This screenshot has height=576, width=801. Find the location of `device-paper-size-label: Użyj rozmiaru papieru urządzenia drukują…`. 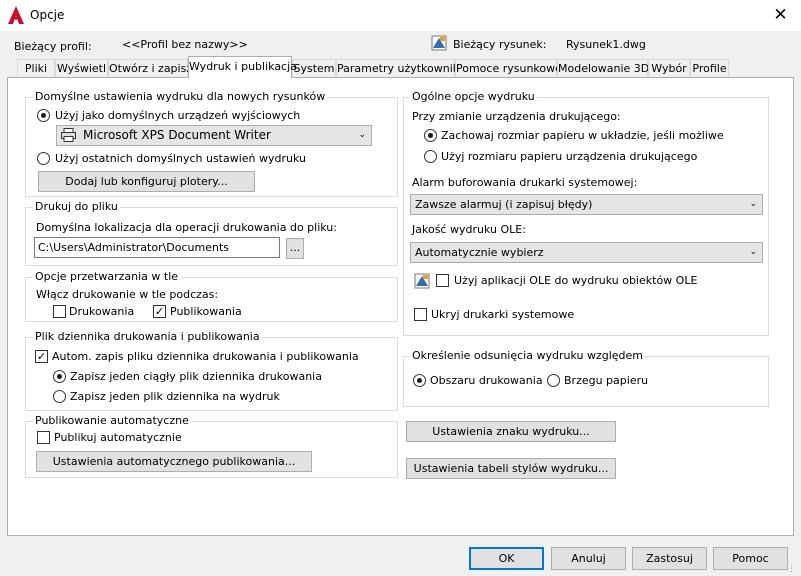

device-paper-size-label: Użyj rozmiaru papieru urządzenia drukują… is located at coordinates (569, 156).